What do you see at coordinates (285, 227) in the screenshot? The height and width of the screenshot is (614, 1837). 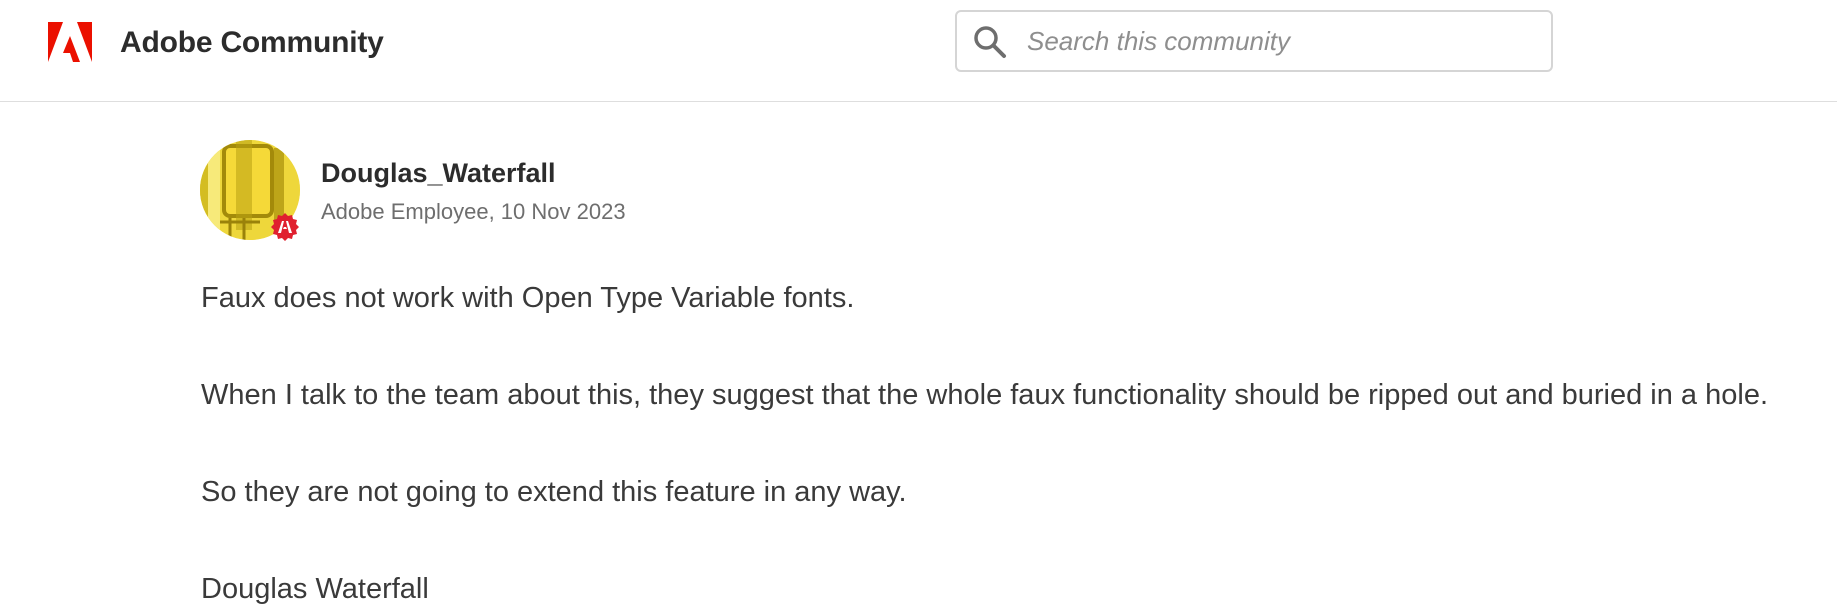 I see `adobe-employee-badge-icon` at bounding box center [285, 227].